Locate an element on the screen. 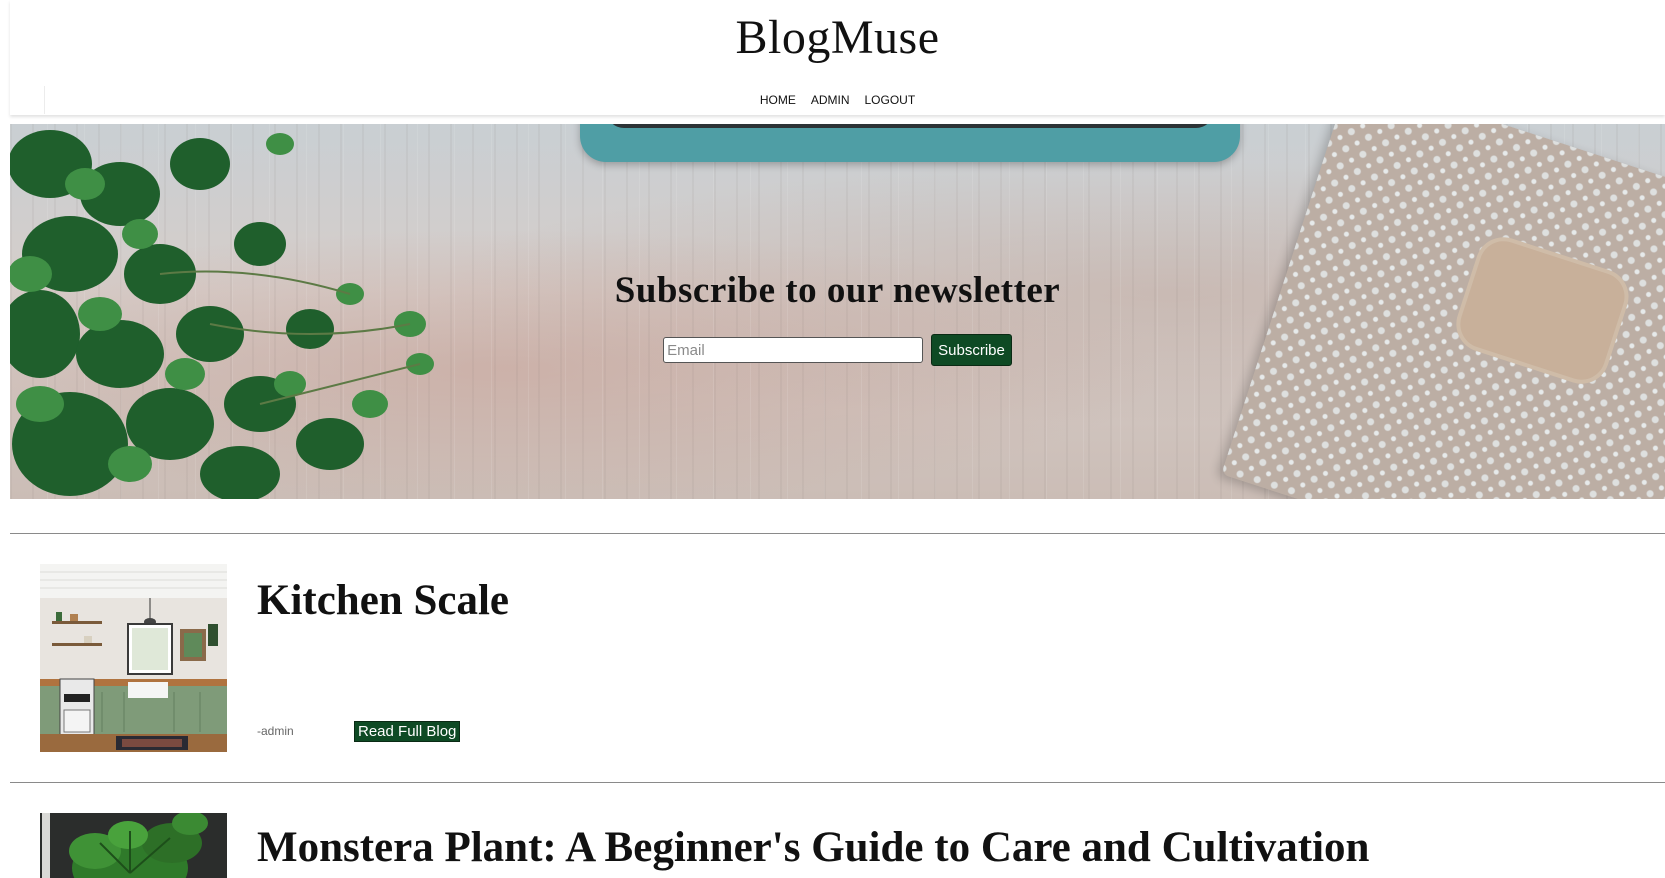 The width and height of the screenshot is (1665, 878). kitchen-image is located at coordinates (133, 658).